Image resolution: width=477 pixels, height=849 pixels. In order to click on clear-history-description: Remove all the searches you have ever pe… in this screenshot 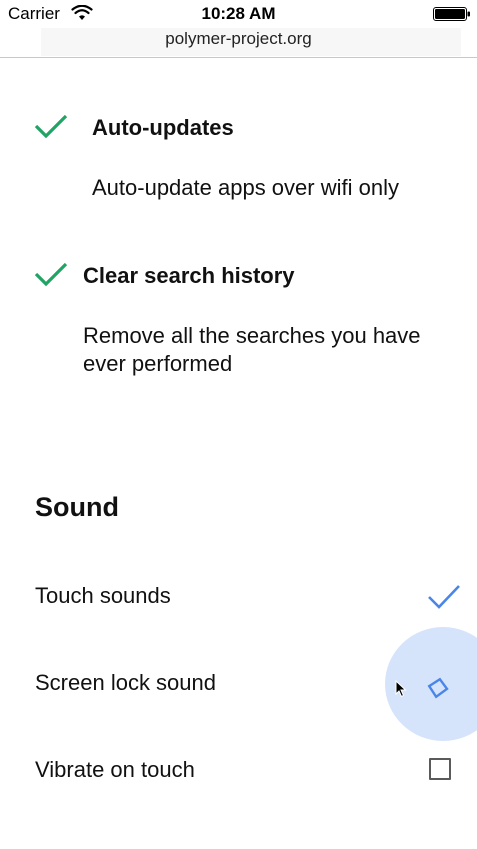, I will do `click(273, 350)`.